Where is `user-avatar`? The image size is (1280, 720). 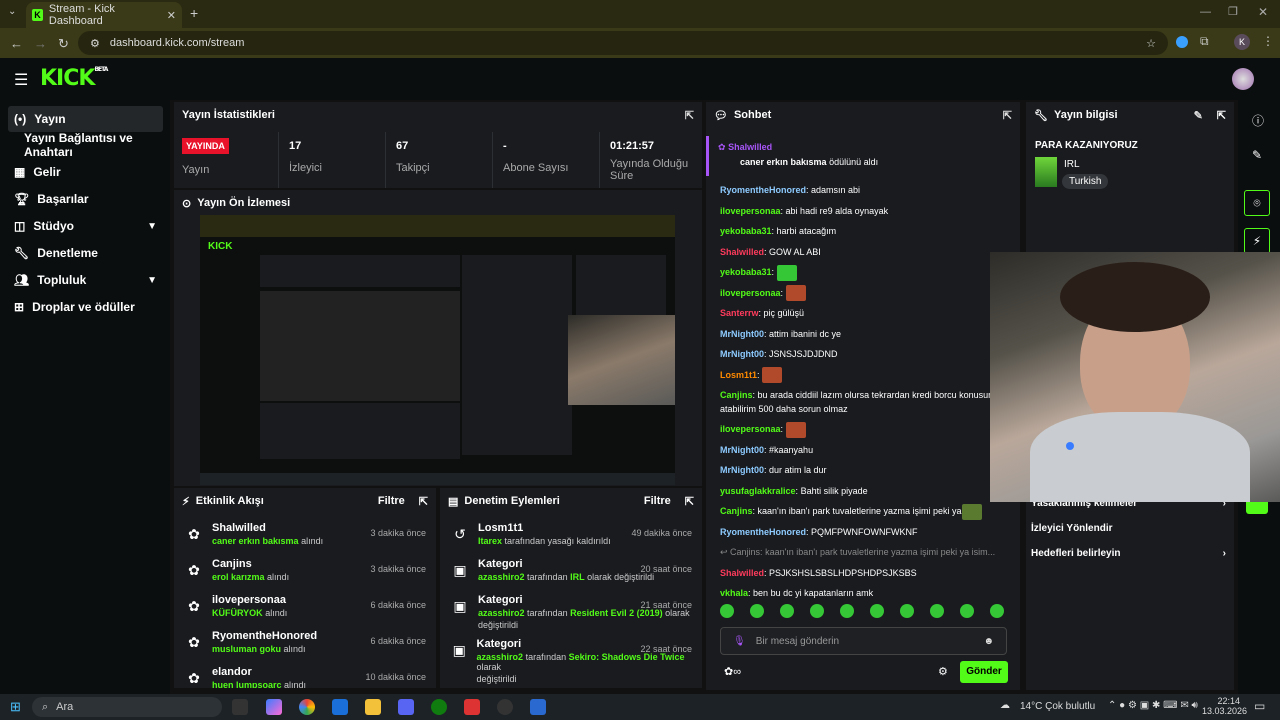 user-avatar is located at coordinates (1243, 79).